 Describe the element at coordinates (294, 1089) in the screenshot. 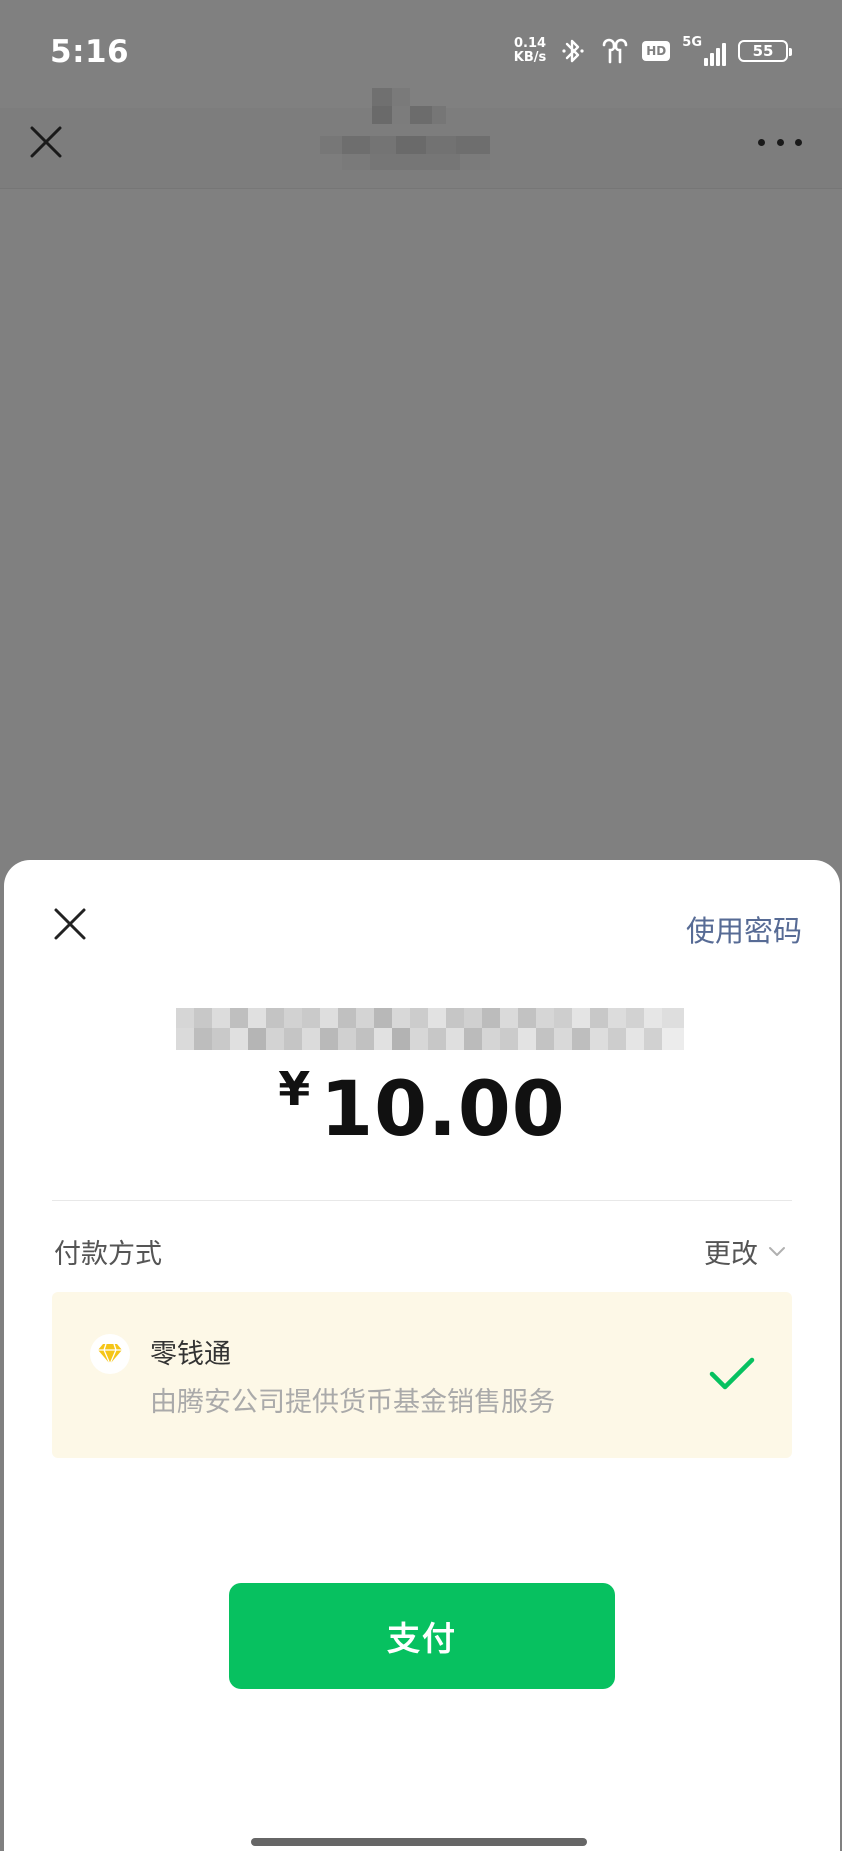

I see `currency-symbol: ¥` at that location.